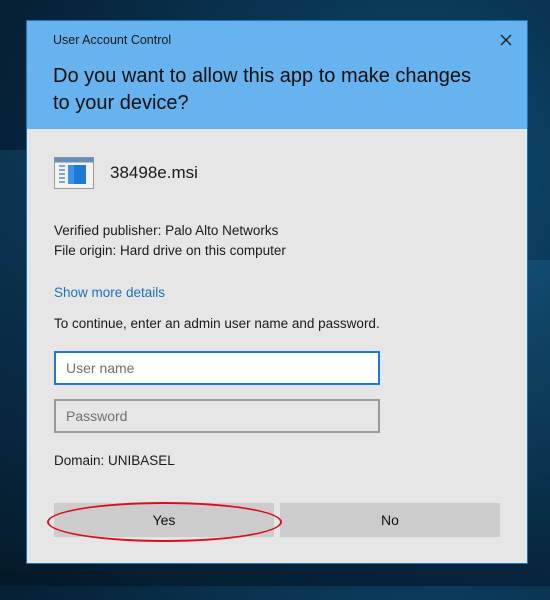 Image resolution: width=550 pixels, height=600 pixels. I want to click on domain-label: Domain: UNIBASEL, so click(114, 460).